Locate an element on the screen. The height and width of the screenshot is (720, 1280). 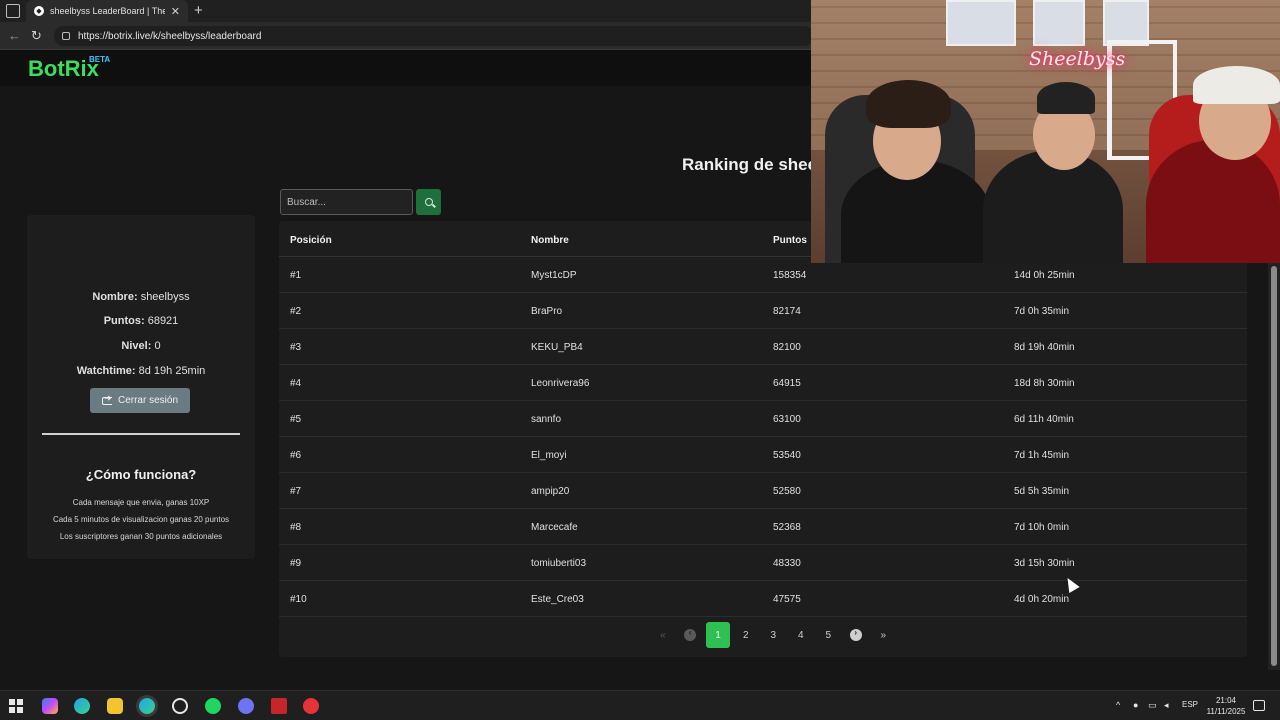
column-header-position: Posición is located at coordinates (311, 240).